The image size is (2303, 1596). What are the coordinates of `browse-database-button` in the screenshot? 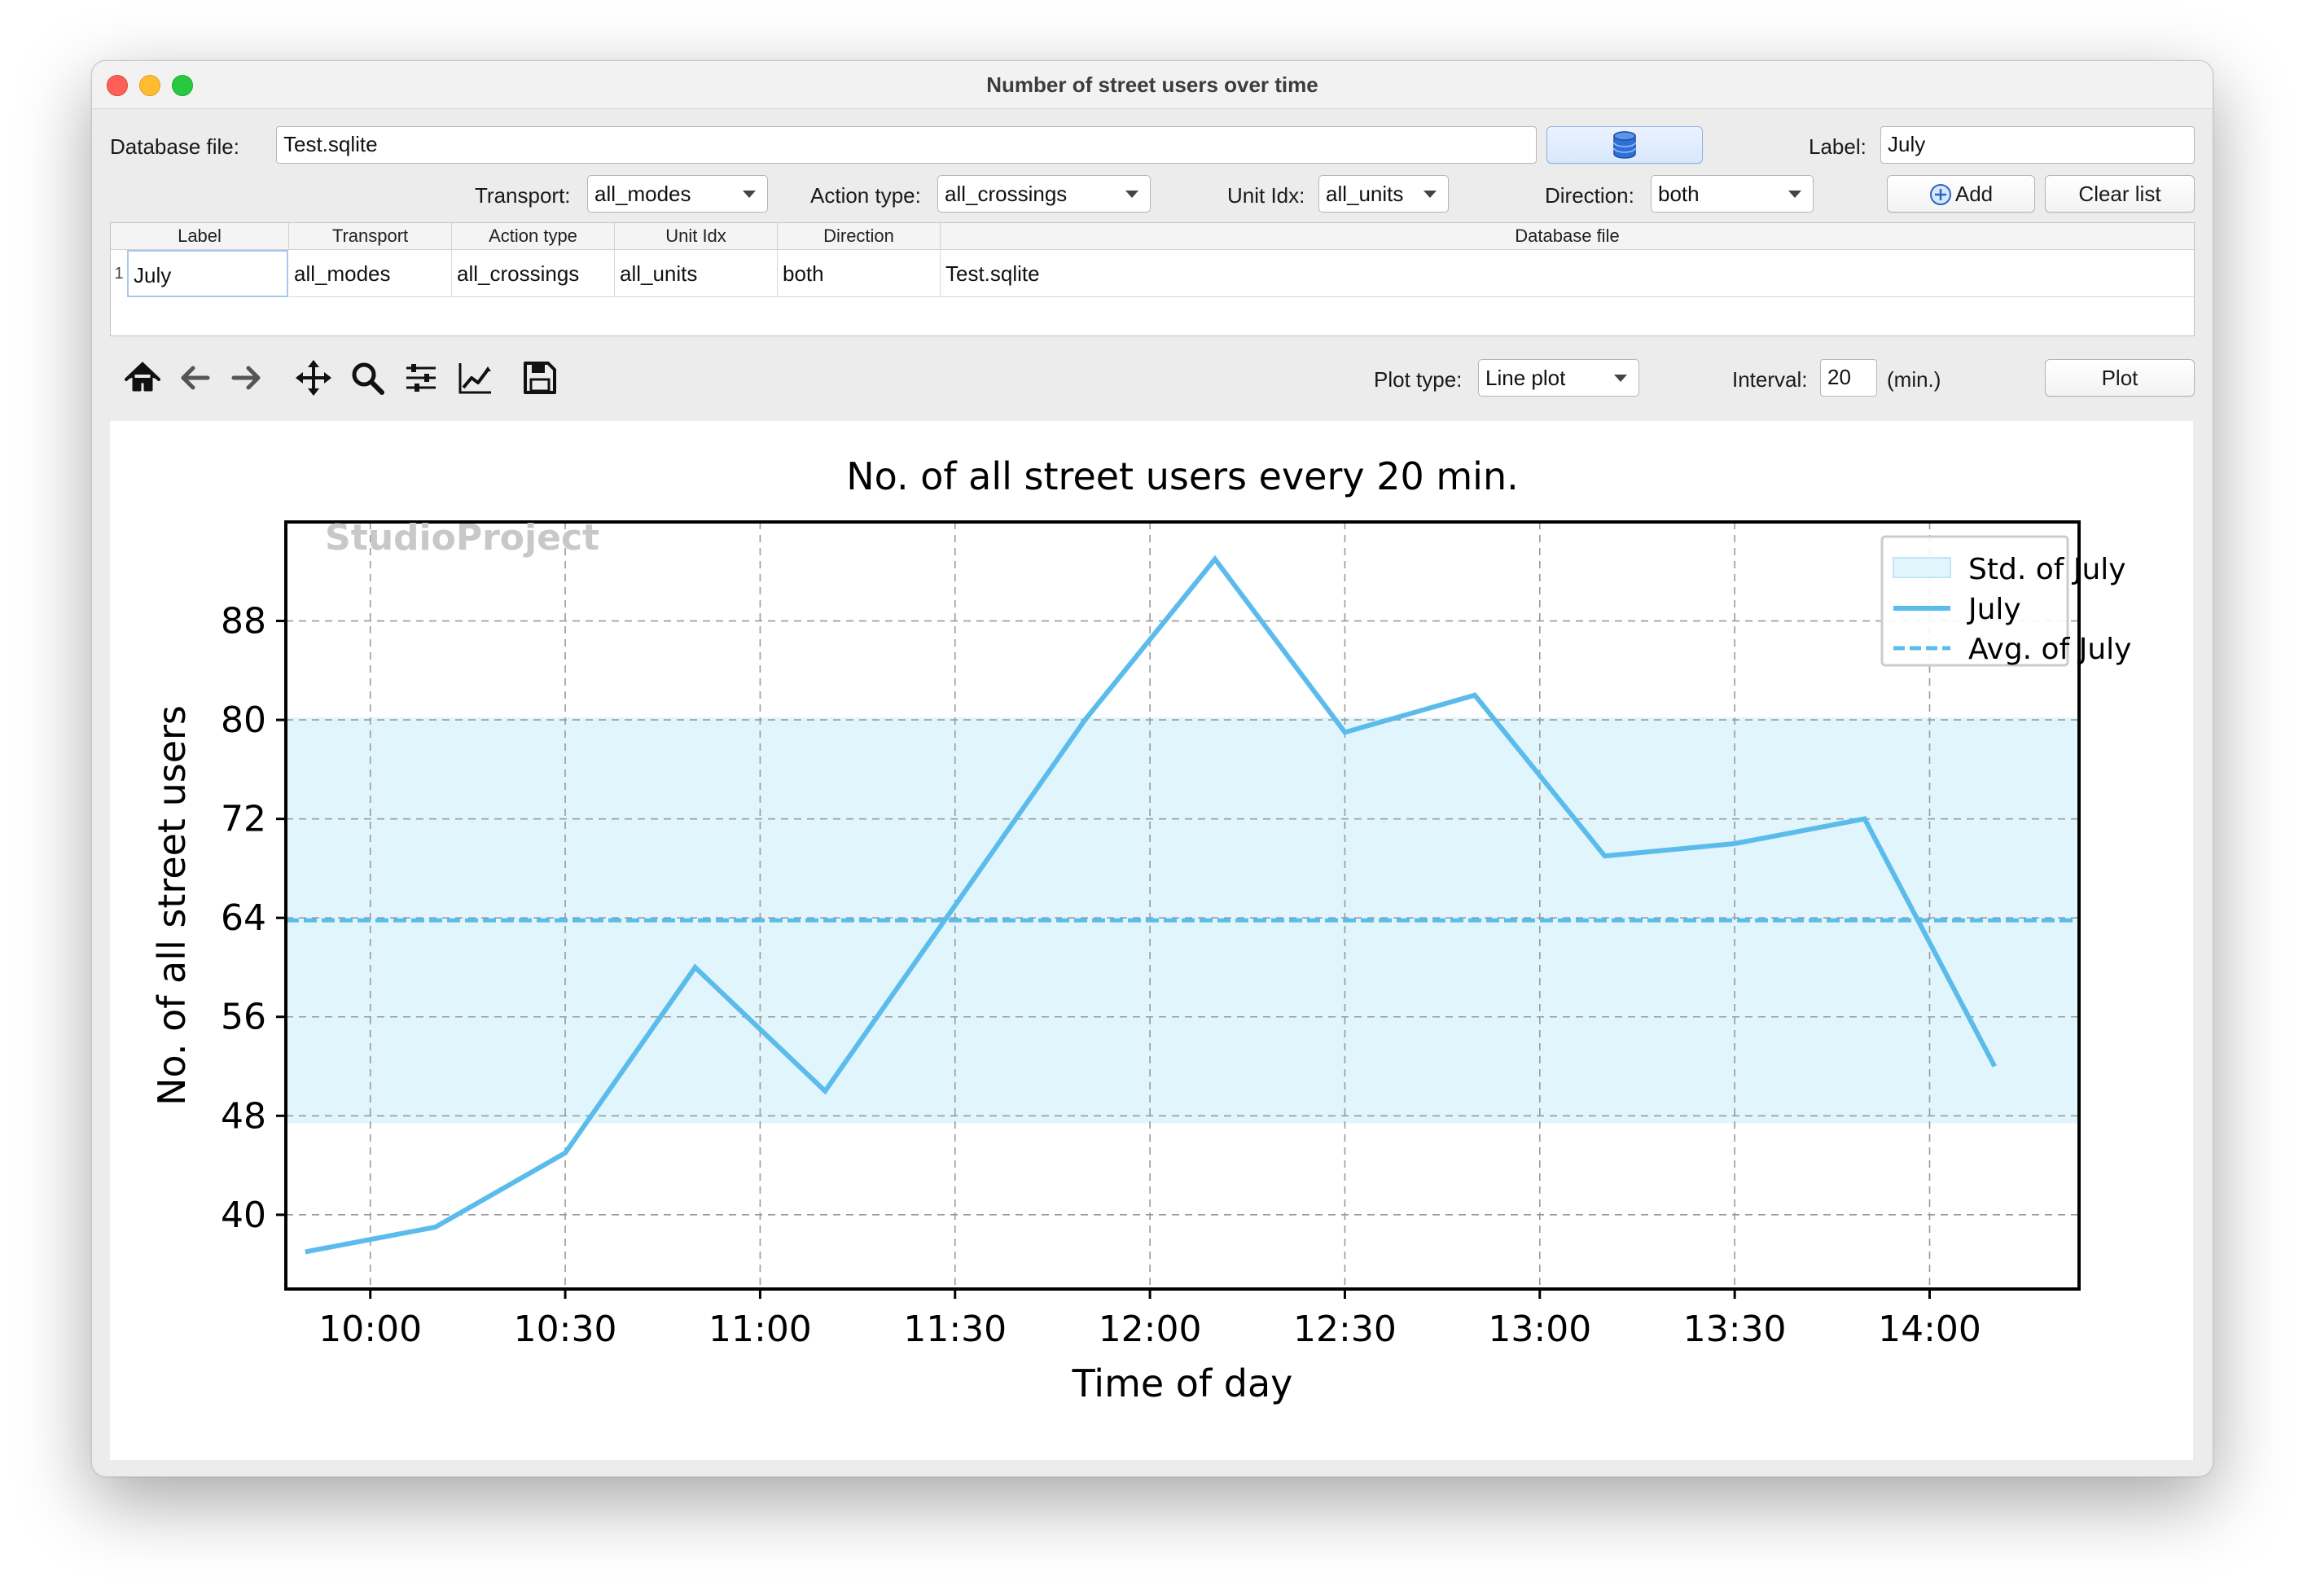 It's located at (1624, 145).